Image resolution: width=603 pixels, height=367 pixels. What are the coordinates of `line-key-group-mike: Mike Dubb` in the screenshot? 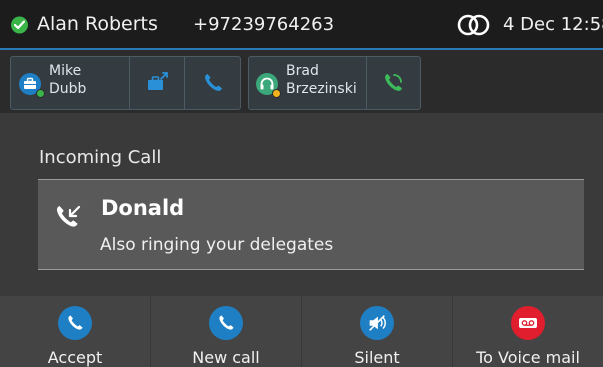 It's located at (125, 83).